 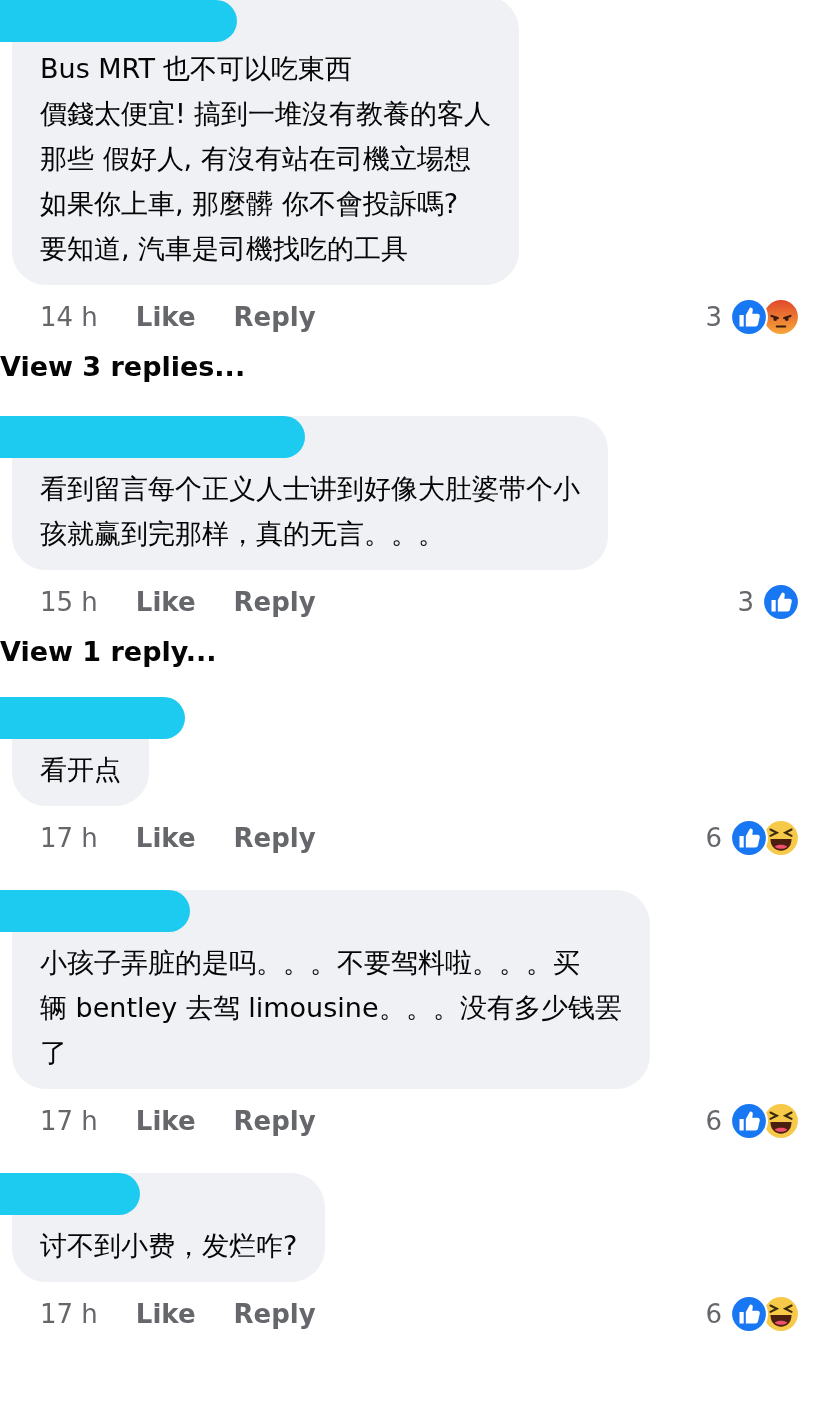 I want to click on comment-text-line: 要知道, 汽車是司機找吃的工具, so click(x=225, y=249).